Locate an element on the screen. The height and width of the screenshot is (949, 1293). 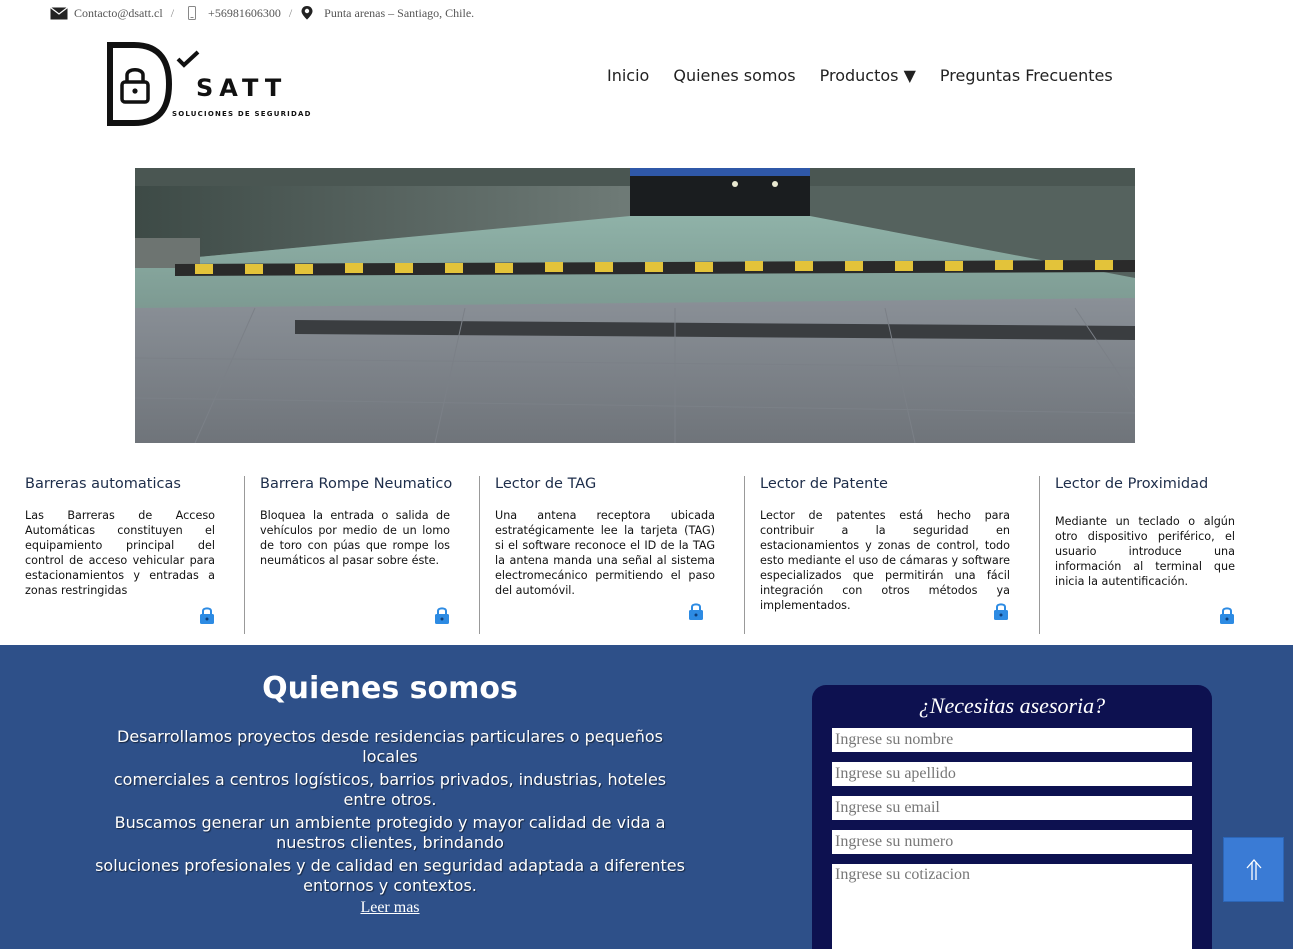
arrow-up-icon is located at coordinates (1253, 869).